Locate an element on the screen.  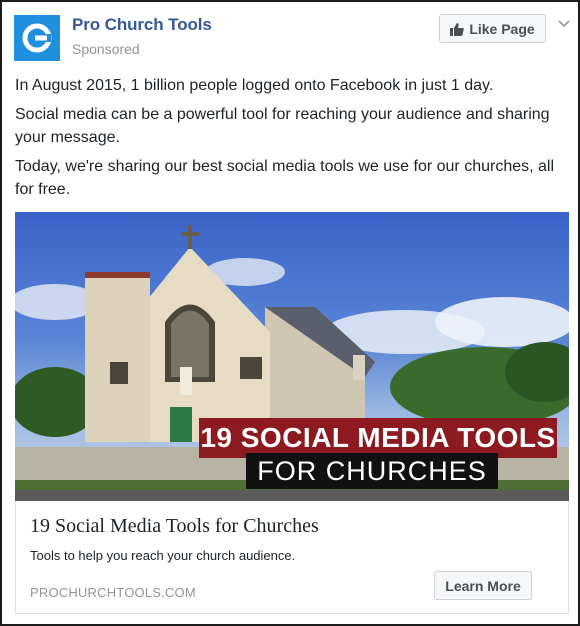
image-headline-banner: 19 SOCIAL MEDIA TOOLS is located at coordinates (378, 438).